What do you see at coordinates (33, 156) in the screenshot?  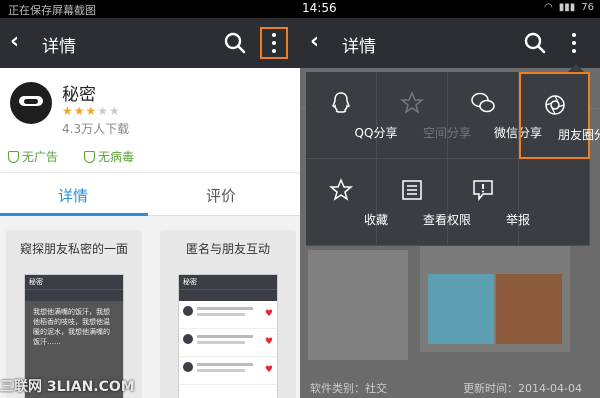 I see `no-ads-badge: 无广告` at bounding box center [33, 156].